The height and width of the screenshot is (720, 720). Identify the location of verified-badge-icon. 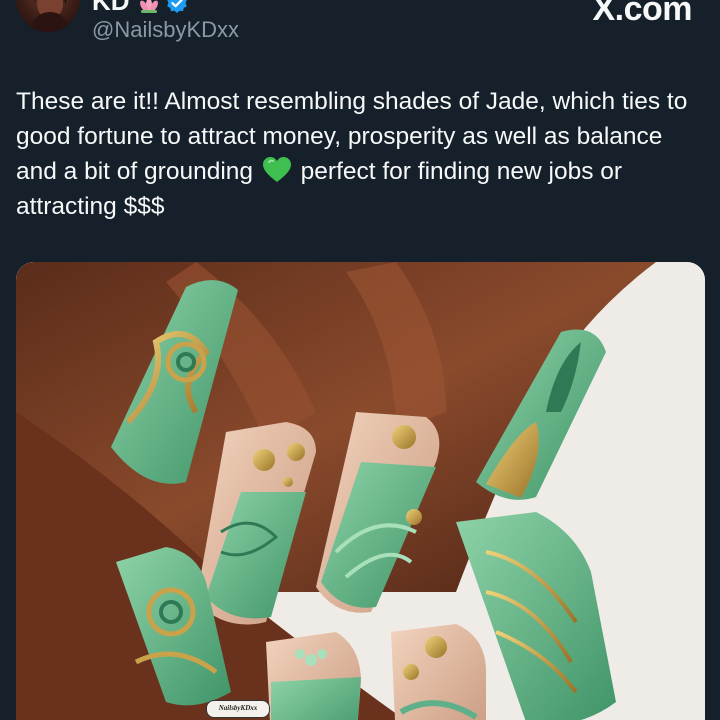
(177, 6).